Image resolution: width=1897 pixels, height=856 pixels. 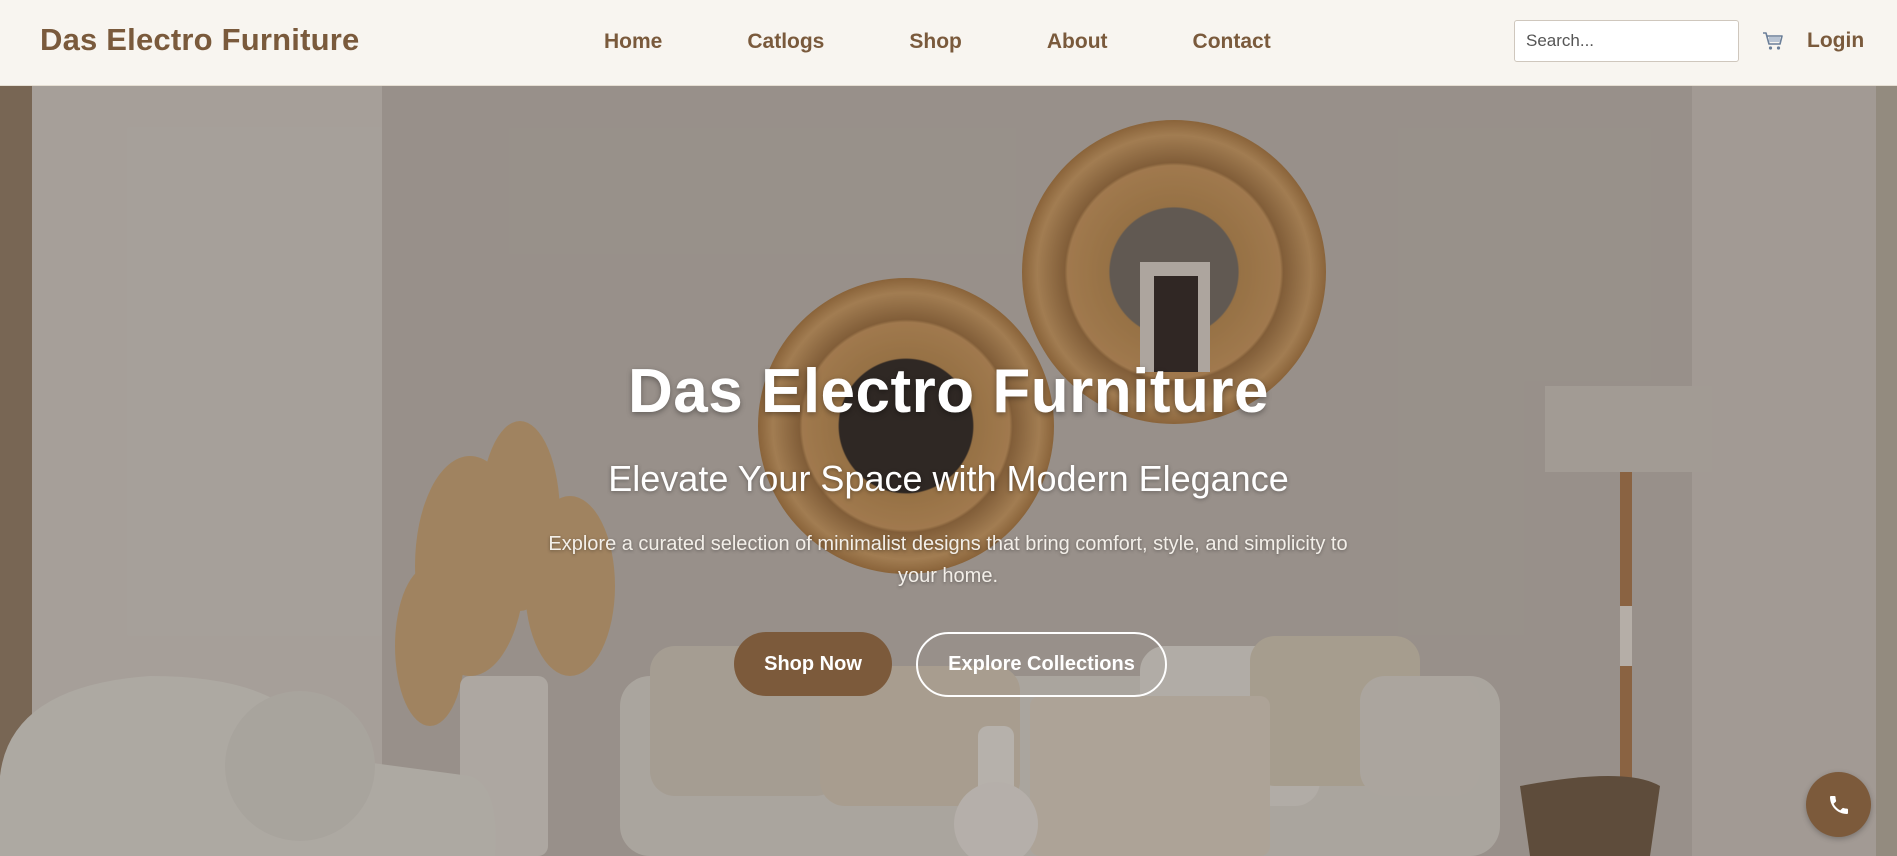 I want to click on shopping-cart-icon, so click(x=1773, y=41).